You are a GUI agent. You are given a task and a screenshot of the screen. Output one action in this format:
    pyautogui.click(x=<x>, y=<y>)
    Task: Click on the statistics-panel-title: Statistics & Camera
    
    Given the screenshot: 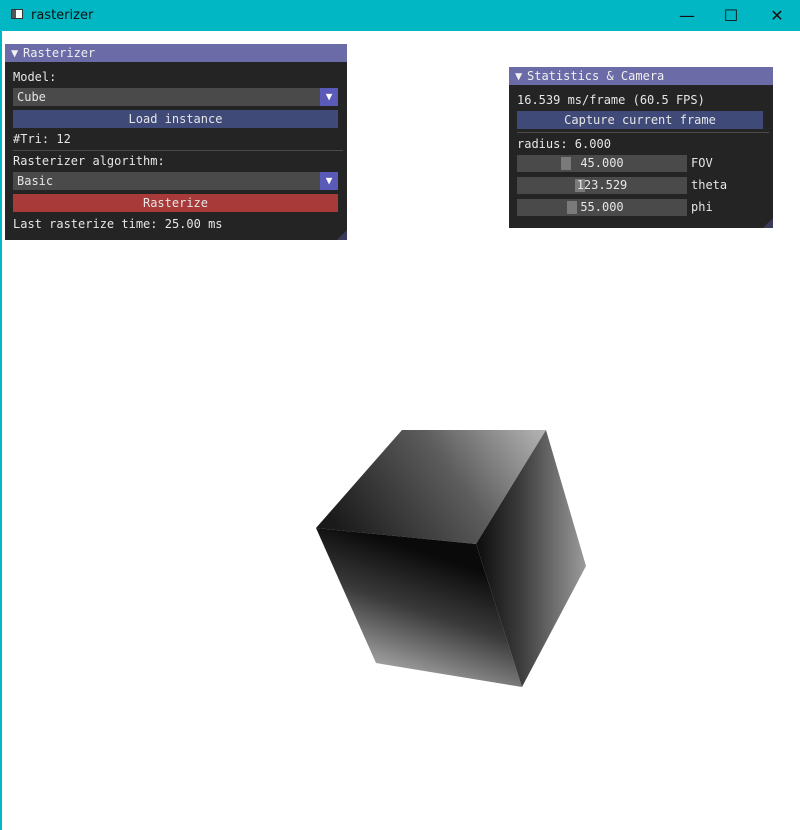 What is the action you would take?
    pyautogui.click(x=596, y=76)
    